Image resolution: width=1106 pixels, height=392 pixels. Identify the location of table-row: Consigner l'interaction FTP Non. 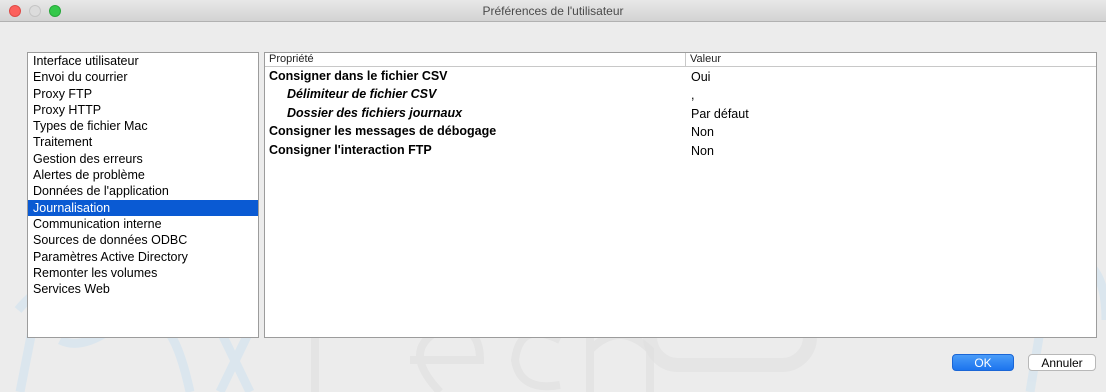
(680, 150).